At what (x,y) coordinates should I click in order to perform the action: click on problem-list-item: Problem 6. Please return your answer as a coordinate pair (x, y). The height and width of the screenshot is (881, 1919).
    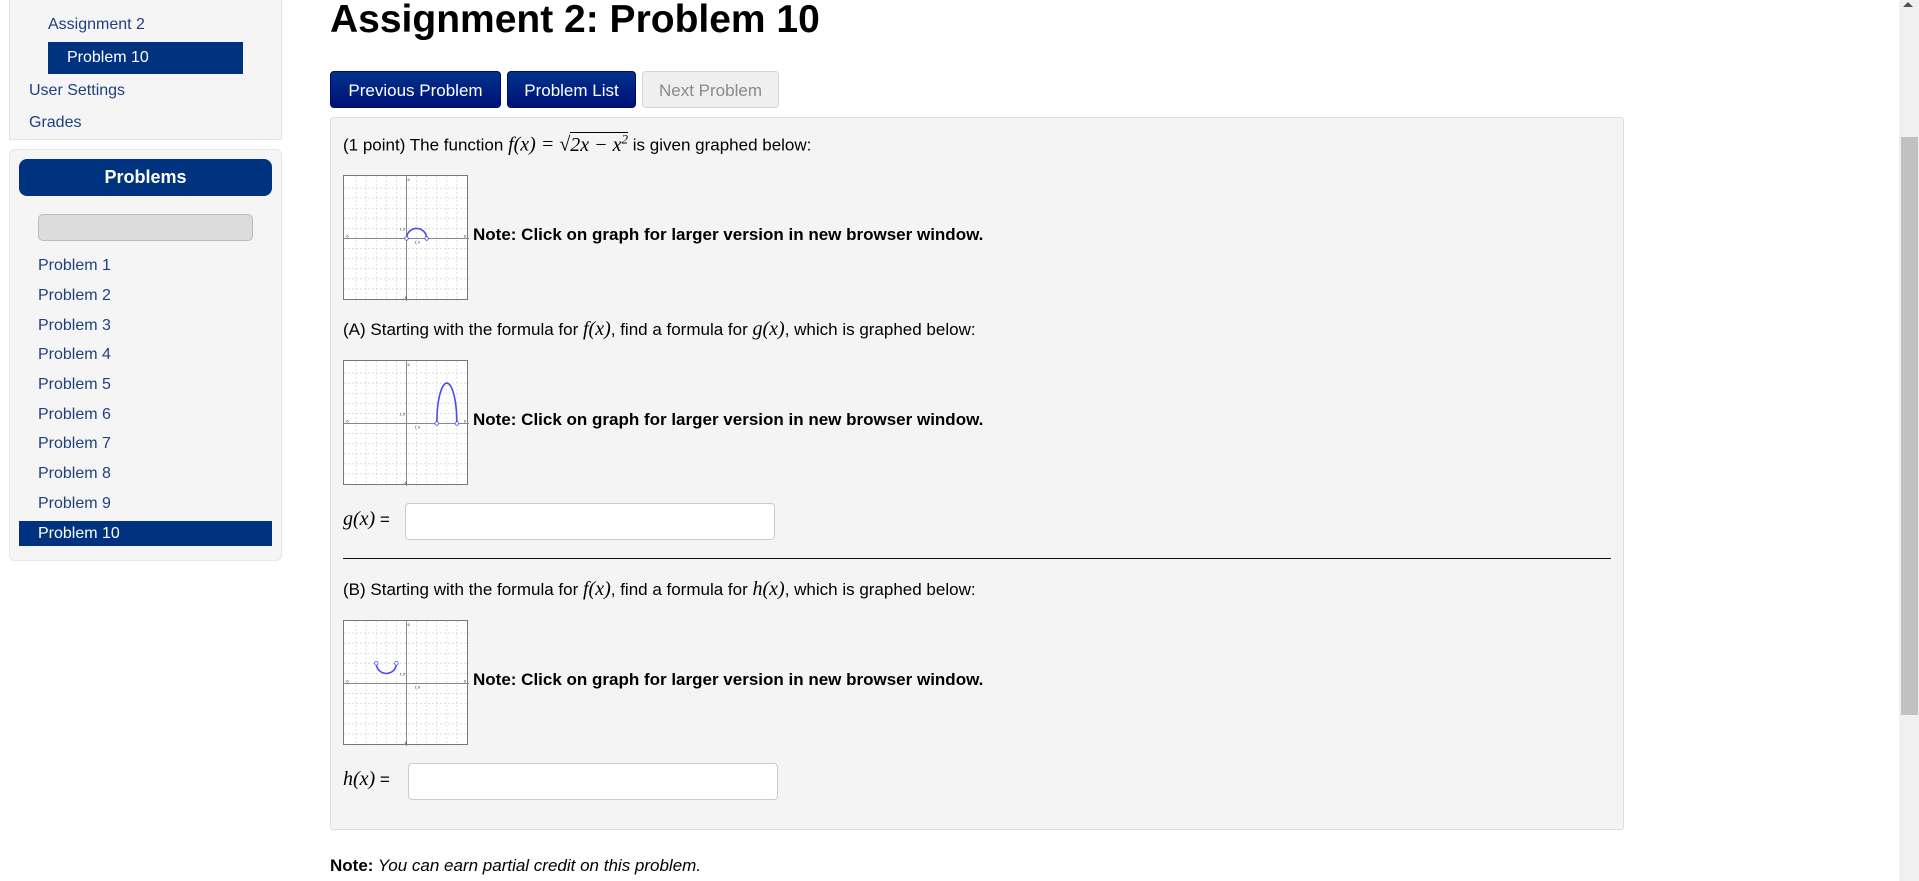
    Looking at the image, I should click on (74, 415).